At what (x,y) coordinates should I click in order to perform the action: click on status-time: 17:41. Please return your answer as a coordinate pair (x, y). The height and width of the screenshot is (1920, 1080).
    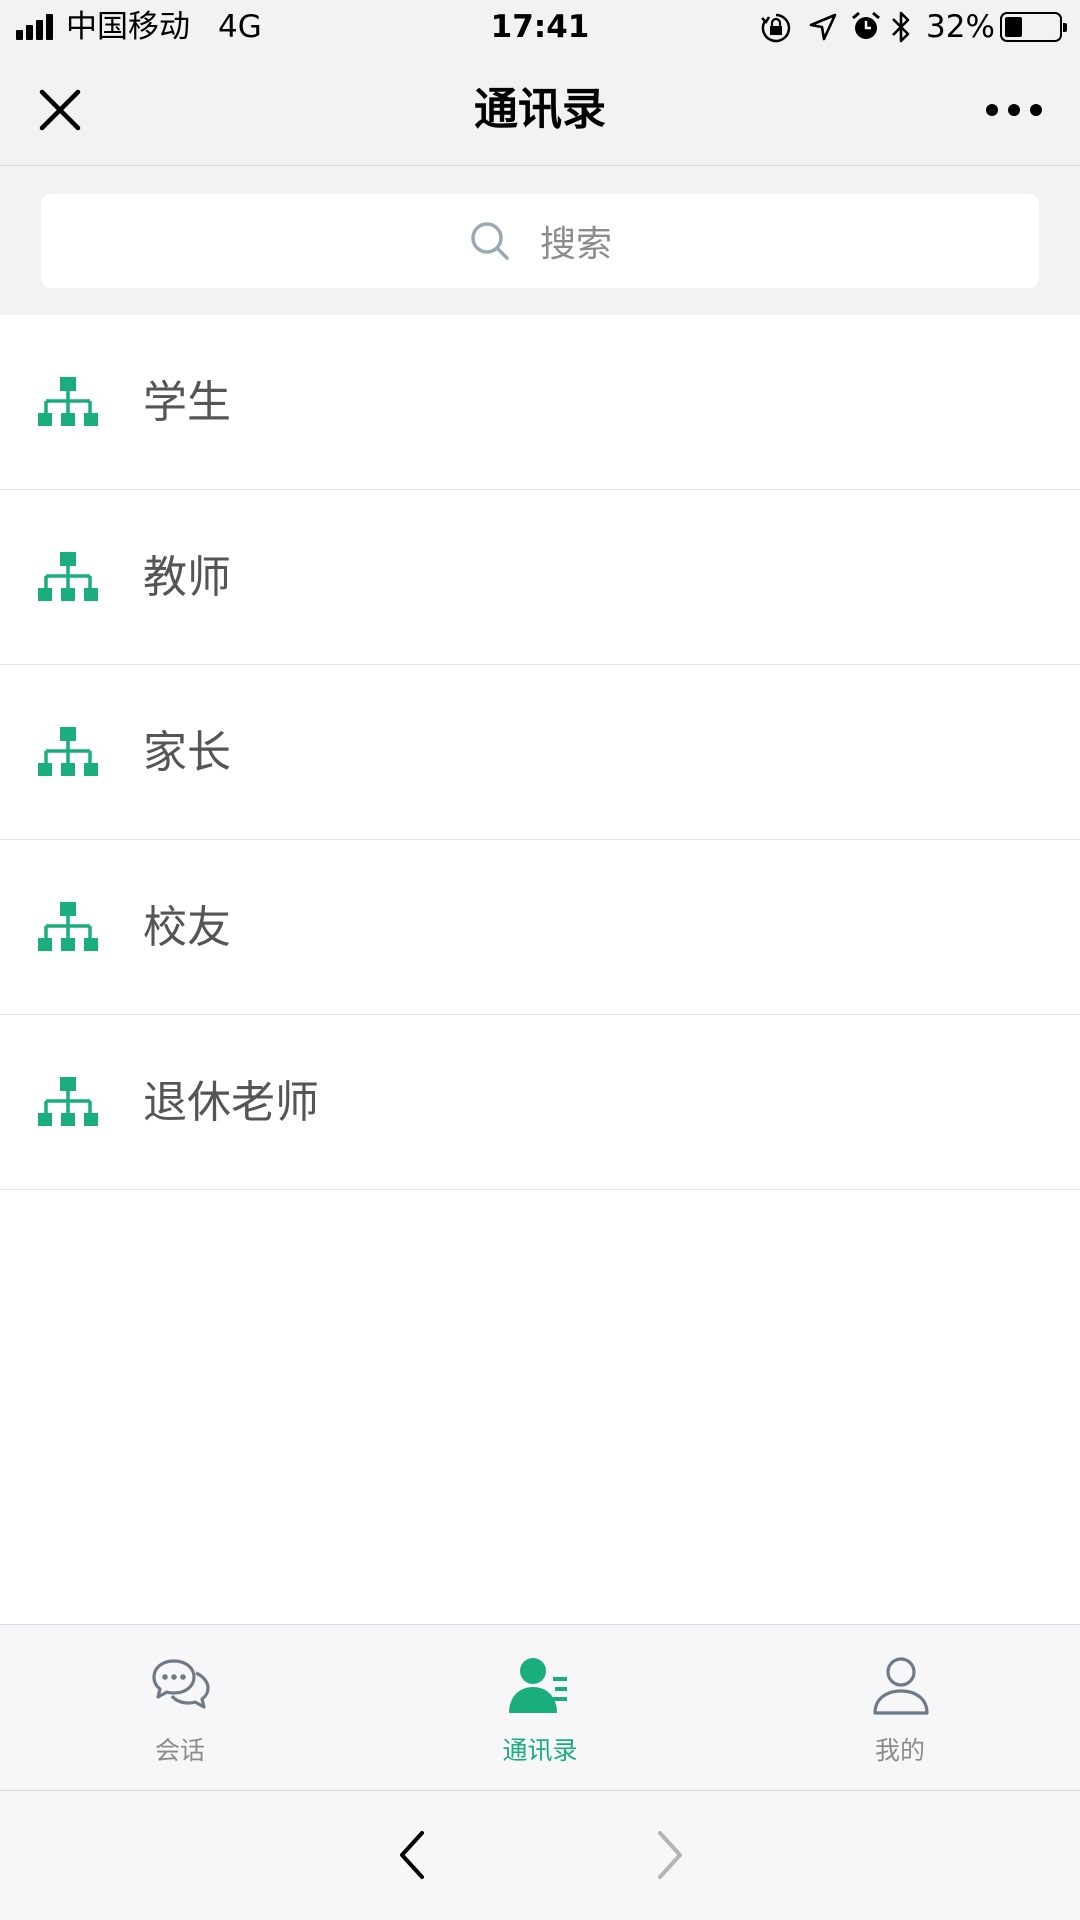
    Looking at the image, I should click on (540, 27).